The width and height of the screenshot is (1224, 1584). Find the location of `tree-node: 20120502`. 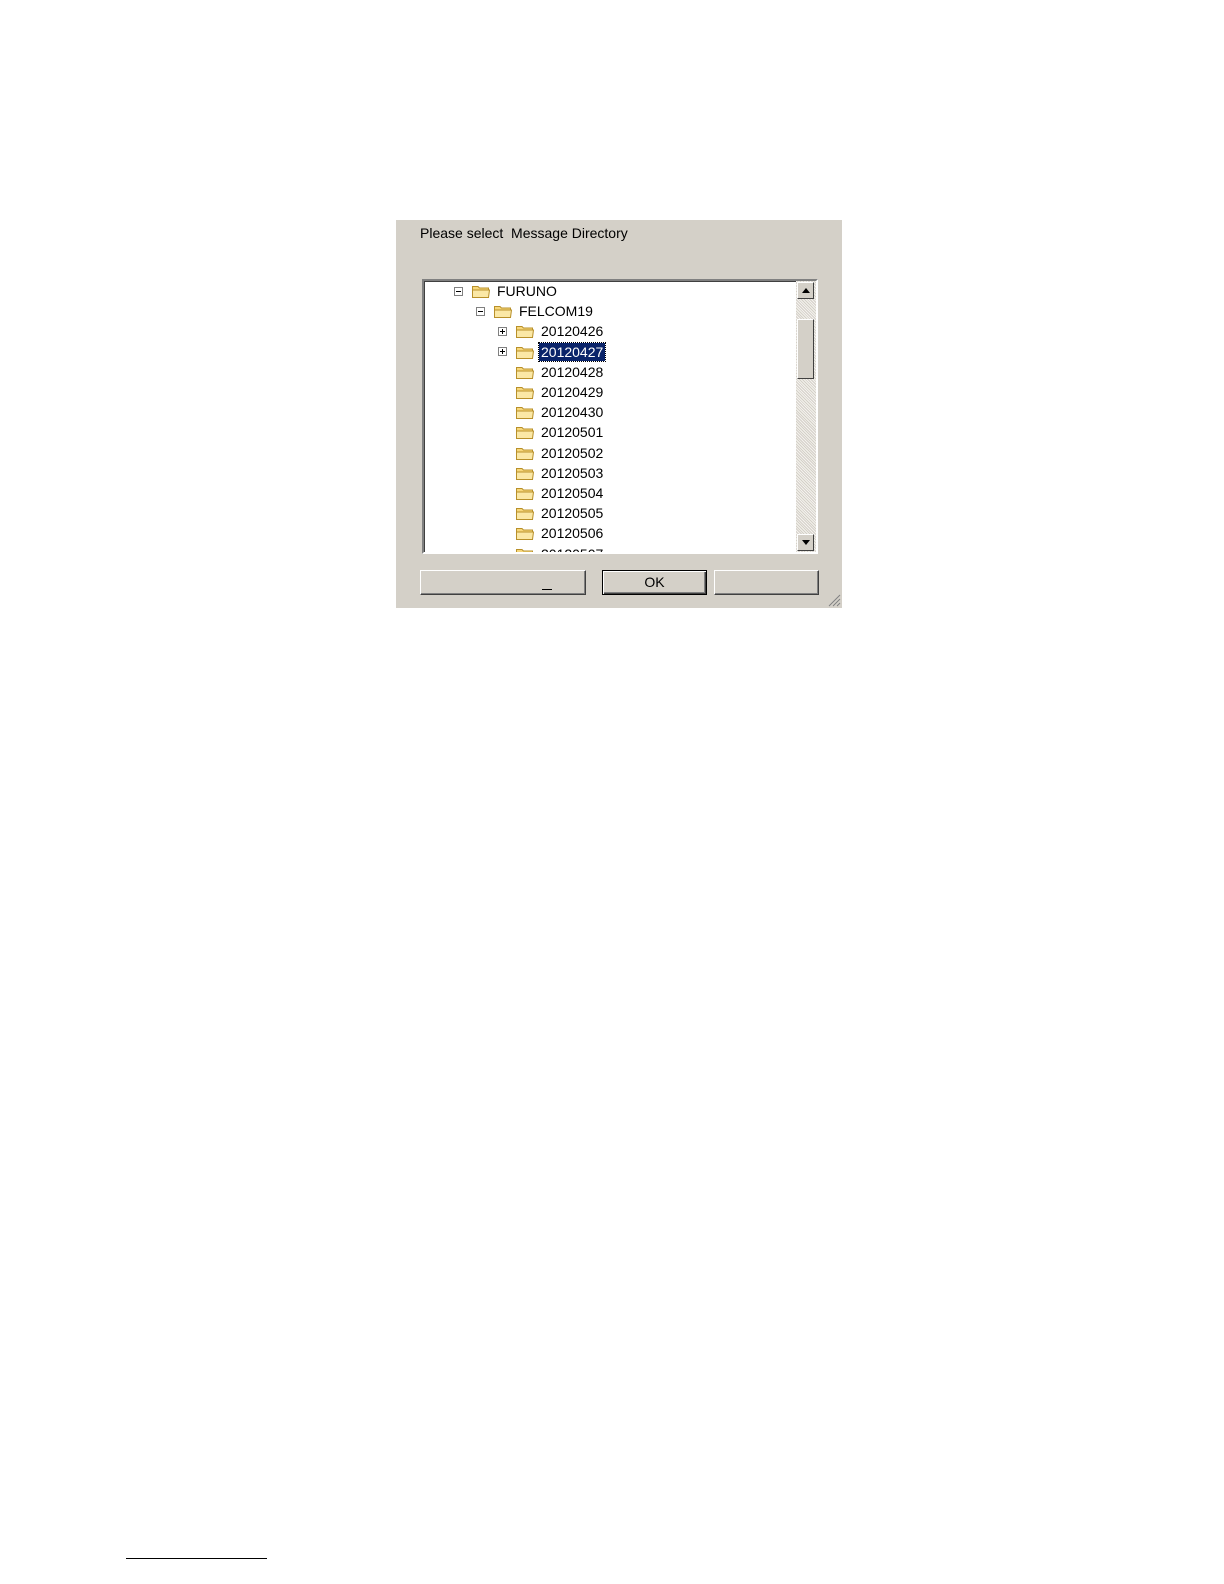

tree-node: 20120502 is located at coordinates (551, 453).